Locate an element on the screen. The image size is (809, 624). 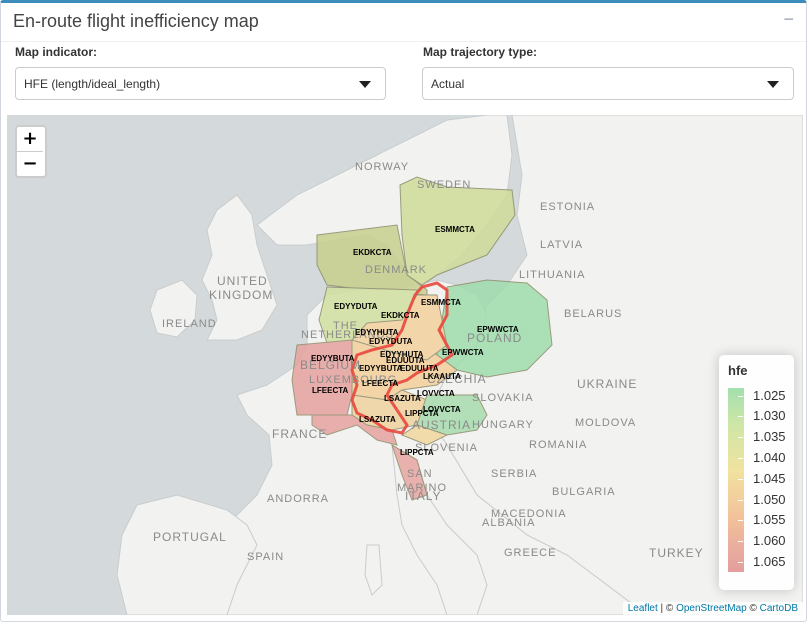
legend-title: hfe is located at coordinates (738, 370).